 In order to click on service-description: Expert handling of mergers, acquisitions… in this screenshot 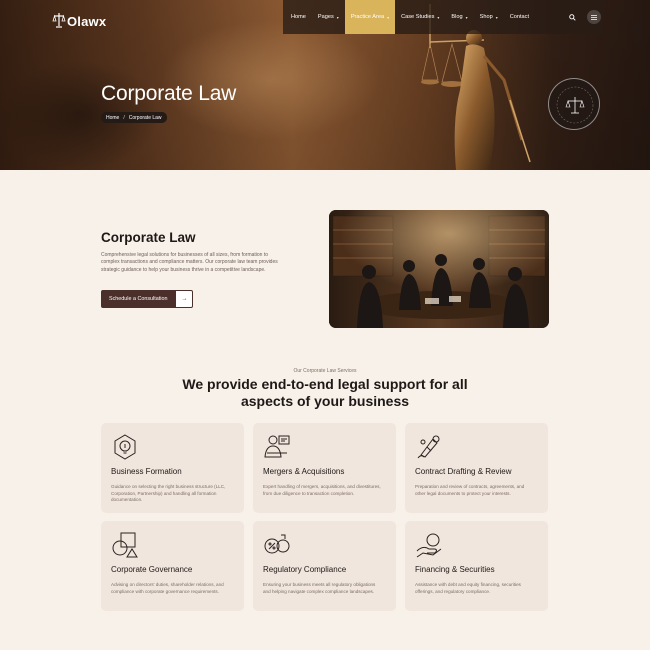, I will do `click(322, 490)`.